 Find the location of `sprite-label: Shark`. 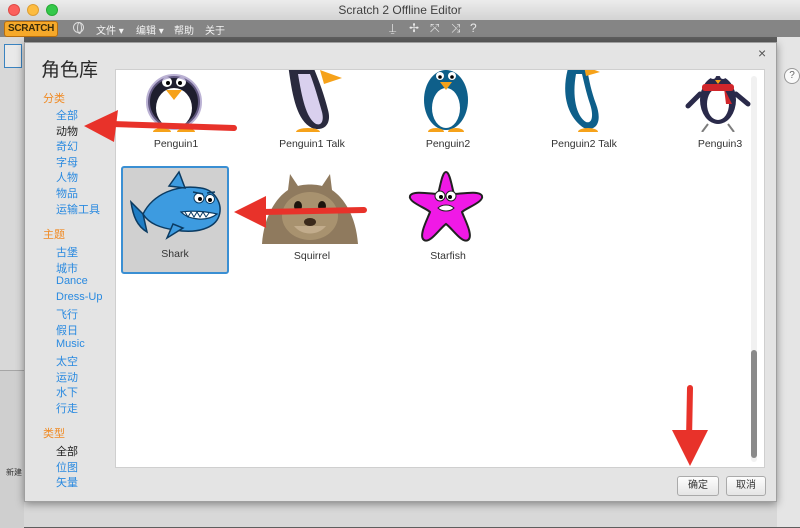

sprite-label: Shark is located at coordinates (175, 254).